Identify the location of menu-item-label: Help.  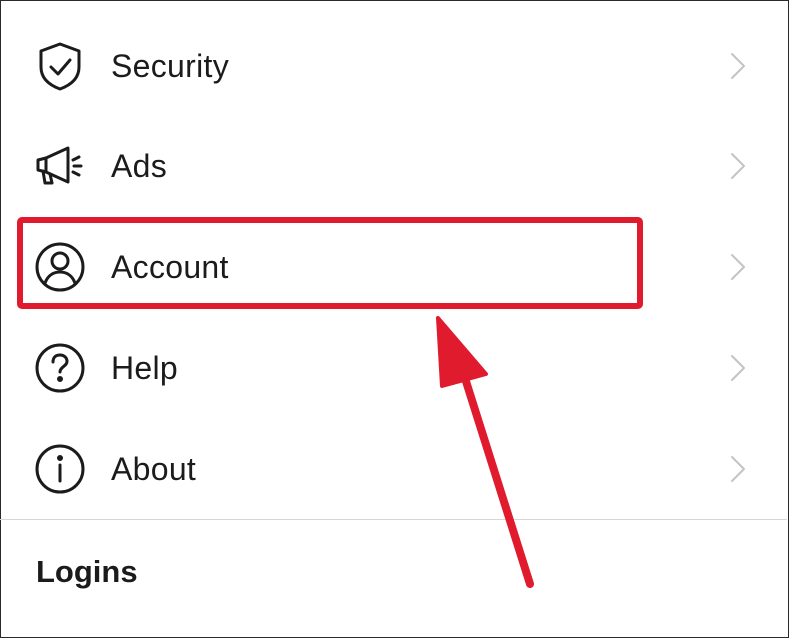
(145, 368).